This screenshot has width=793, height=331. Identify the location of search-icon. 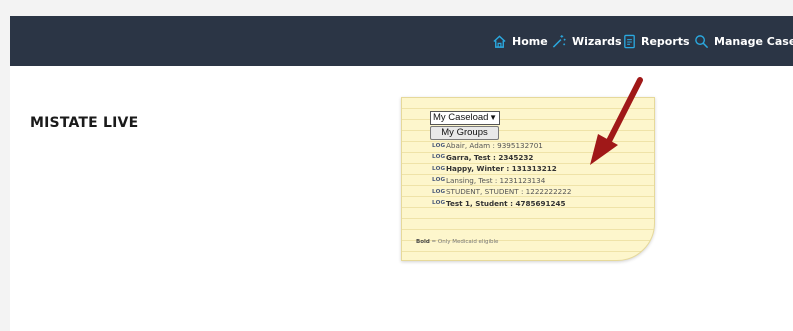
(702, 41).